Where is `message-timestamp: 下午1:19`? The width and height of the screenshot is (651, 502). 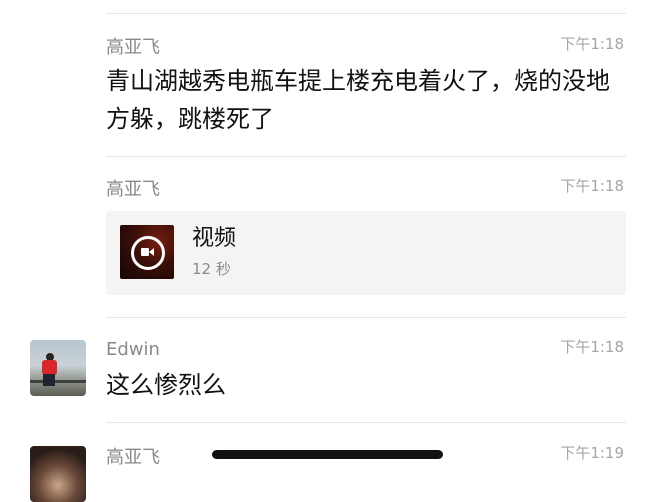 message-timestamp: 下午1:19 is located at coordinates (592, 453).